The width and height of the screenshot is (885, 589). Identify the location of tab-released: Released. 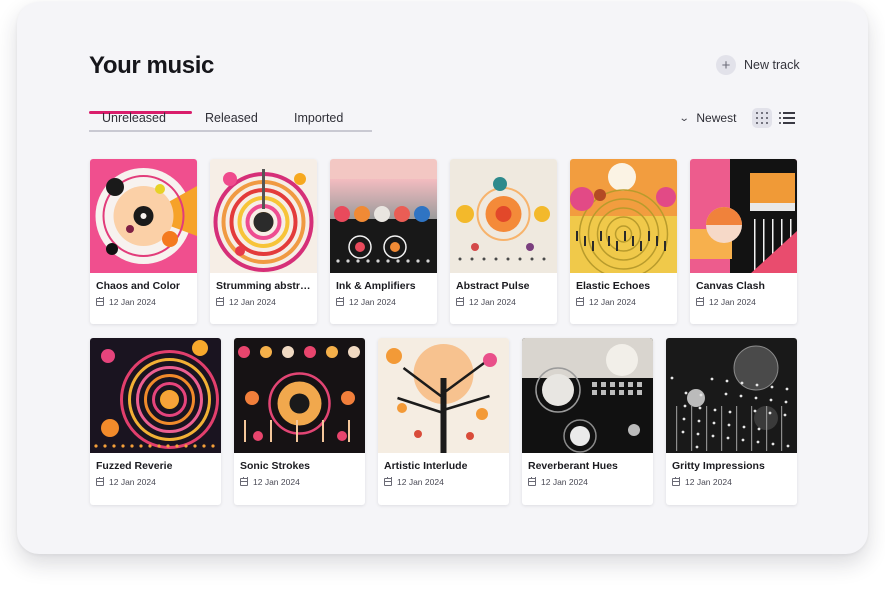
(231, 118).